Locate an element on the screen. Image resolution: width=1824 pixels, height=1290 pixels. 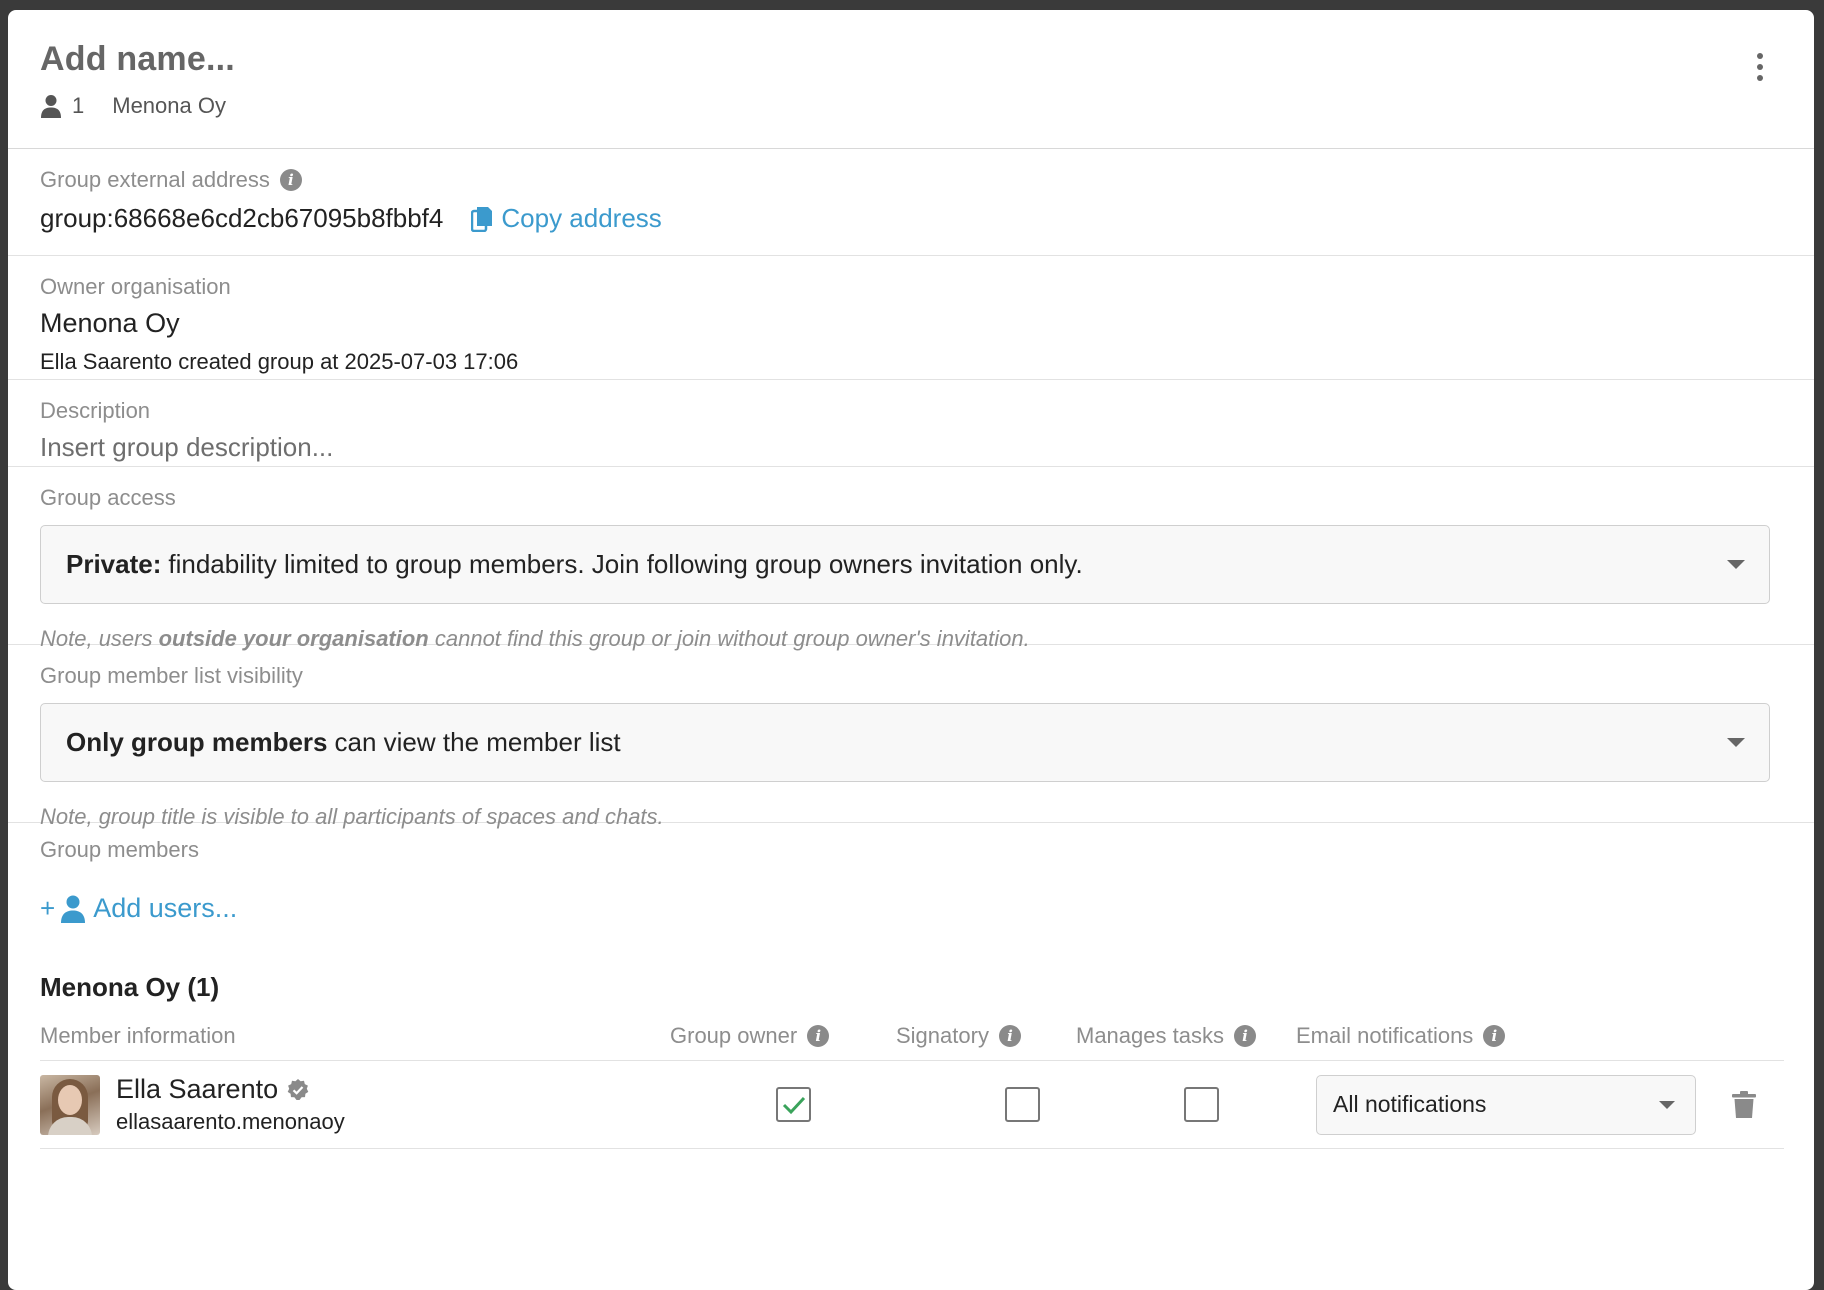
visibility-selected-bold: Only group members is located at coordinates (197, 742).